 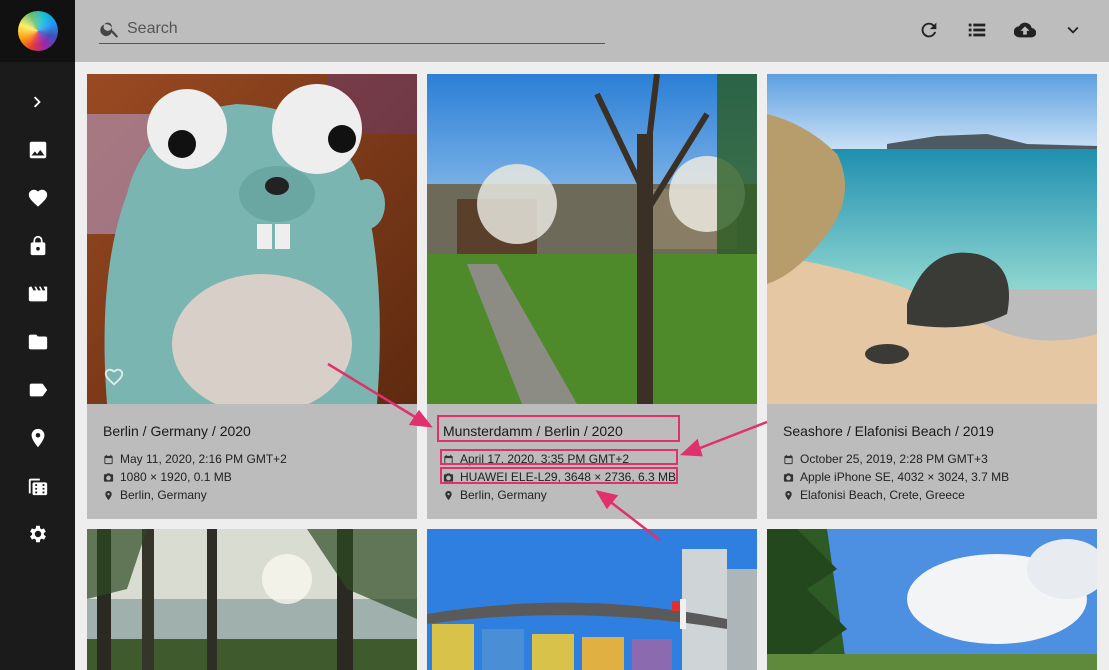 I want to click on chevron-right-icon, so click(x=37, y=102).